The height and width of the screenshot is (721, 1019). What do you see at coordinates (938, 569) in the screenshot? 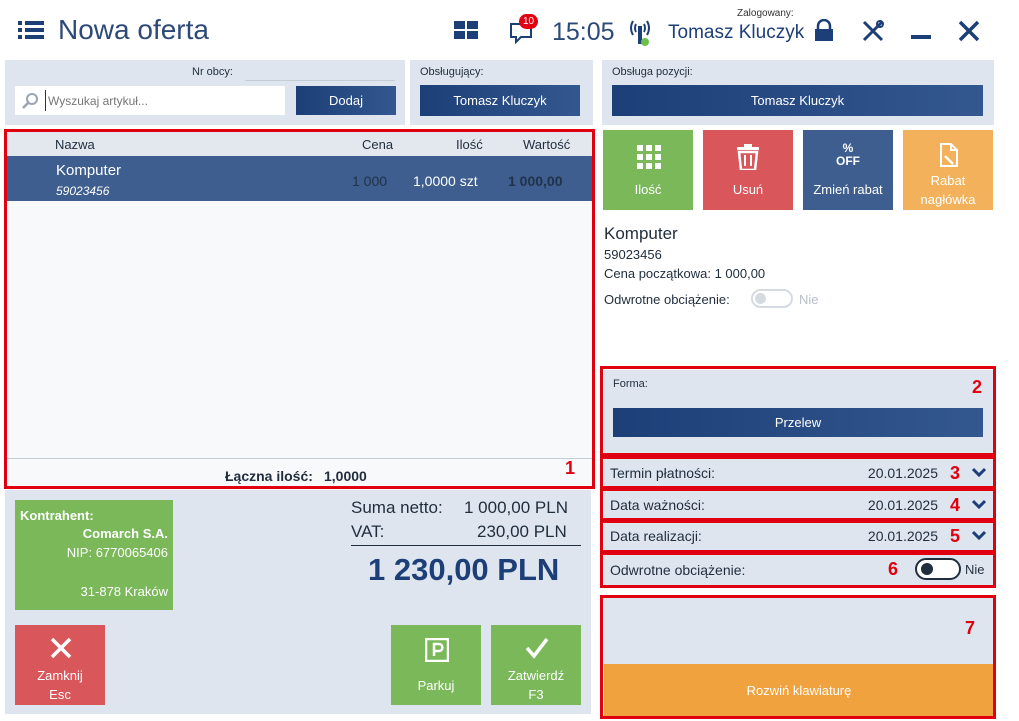
I see `reverse-charge-toggle` at bounding box center [938, 569].